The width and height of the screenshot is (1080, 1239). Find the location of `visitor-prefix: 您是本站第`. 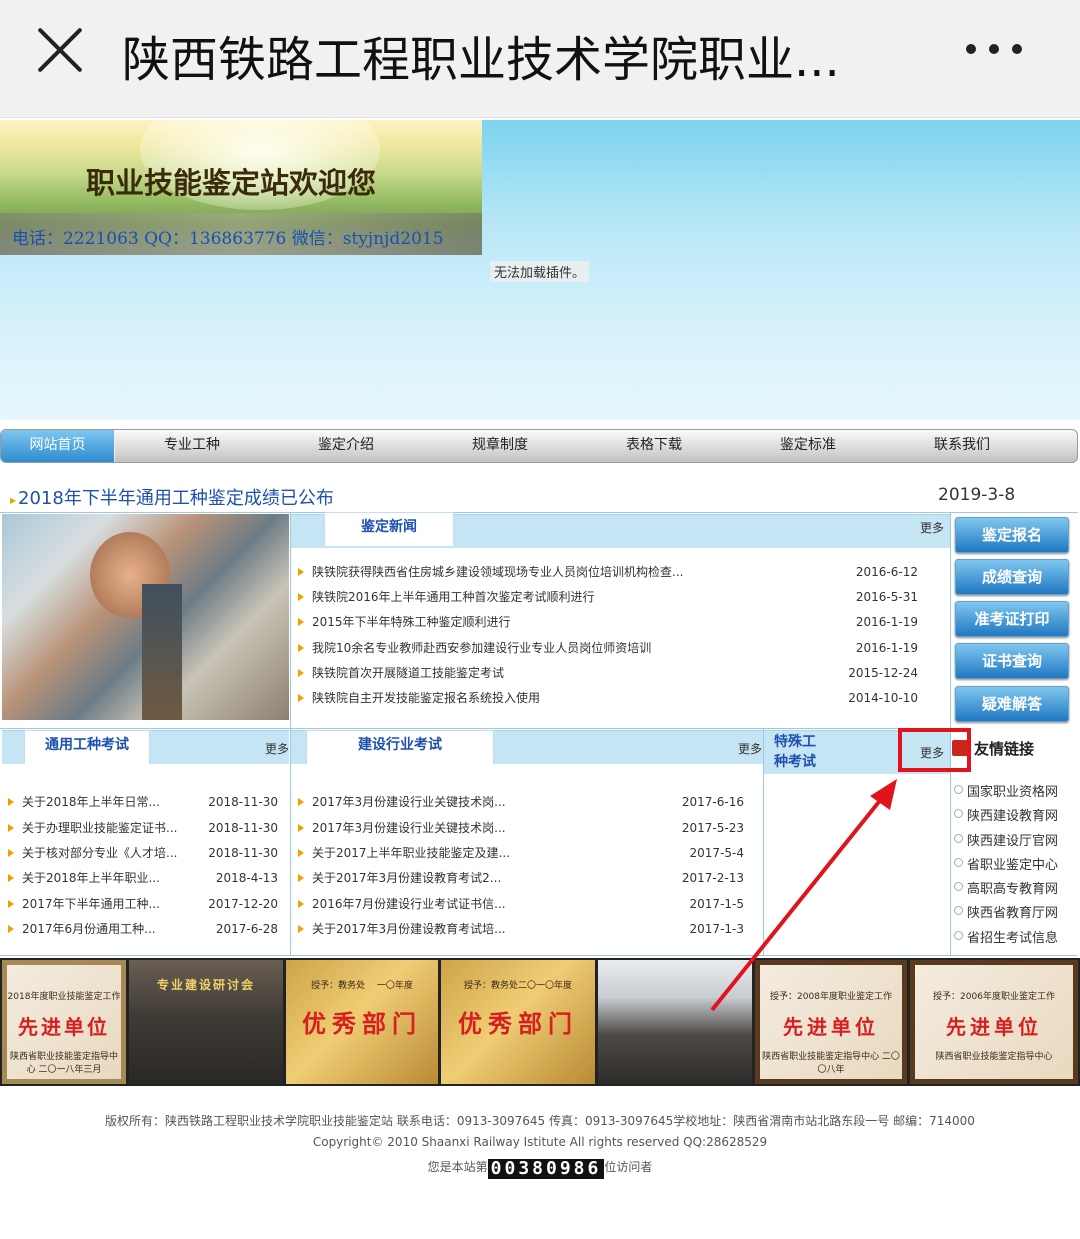

visitor-prefix: 您是本站第 is located at coordinates (457, 1167).